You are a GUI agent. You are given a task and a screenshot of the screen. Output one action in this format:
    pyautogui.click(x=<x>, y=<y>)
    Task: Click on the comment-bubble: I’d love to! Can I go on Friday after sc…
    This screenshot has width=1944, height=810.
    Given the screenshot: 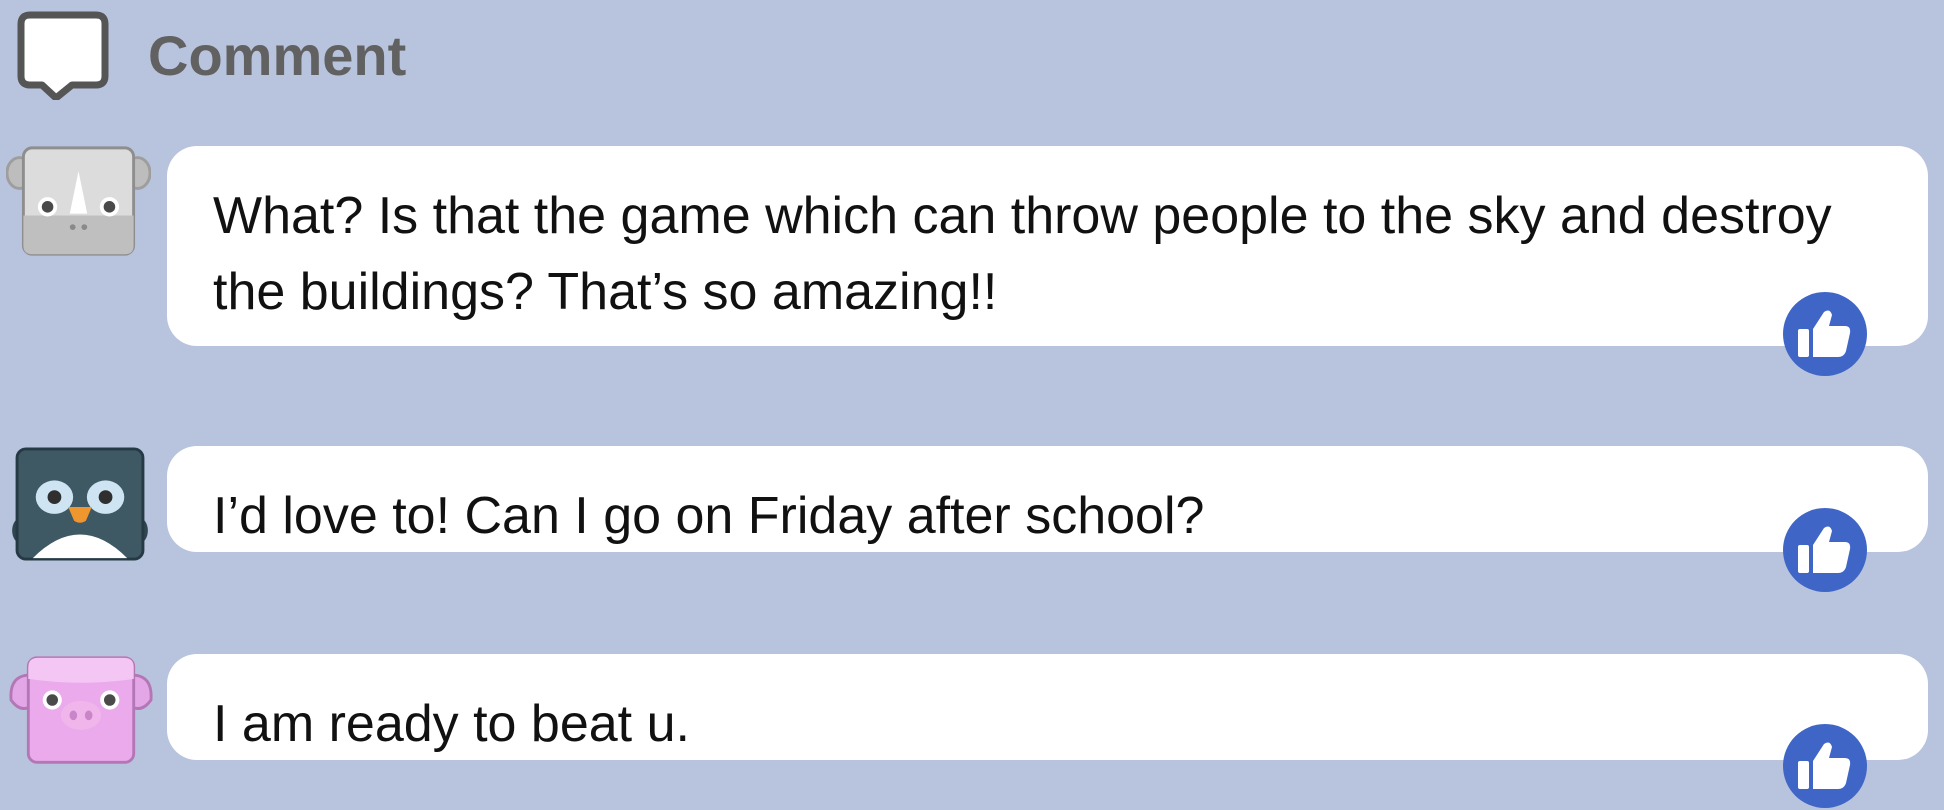 What is the action you would take?
    pyautogui.click(x=1047, y=499)
    